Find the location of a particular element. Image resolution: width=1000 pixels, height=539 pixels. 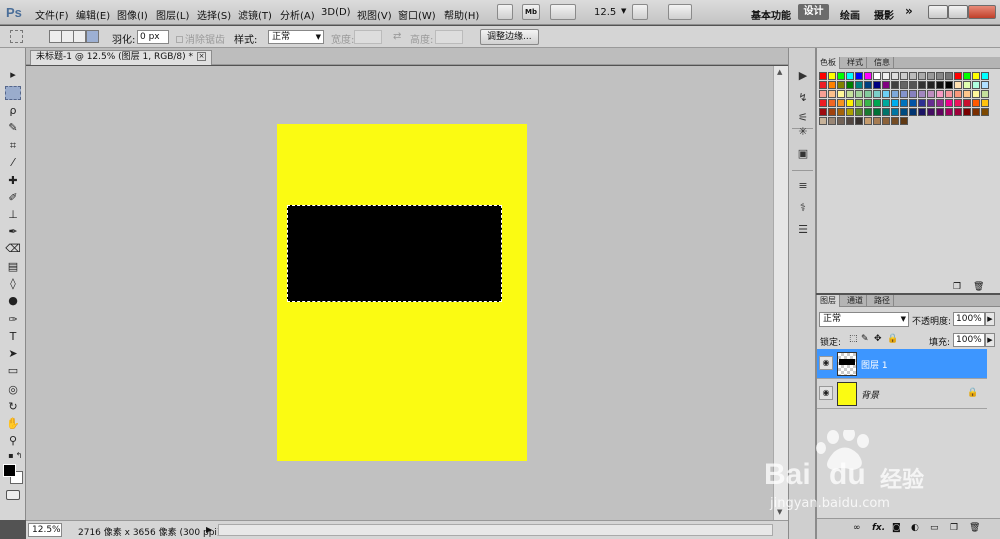

image-icon: ▣ is located at coordinates (803, 154).